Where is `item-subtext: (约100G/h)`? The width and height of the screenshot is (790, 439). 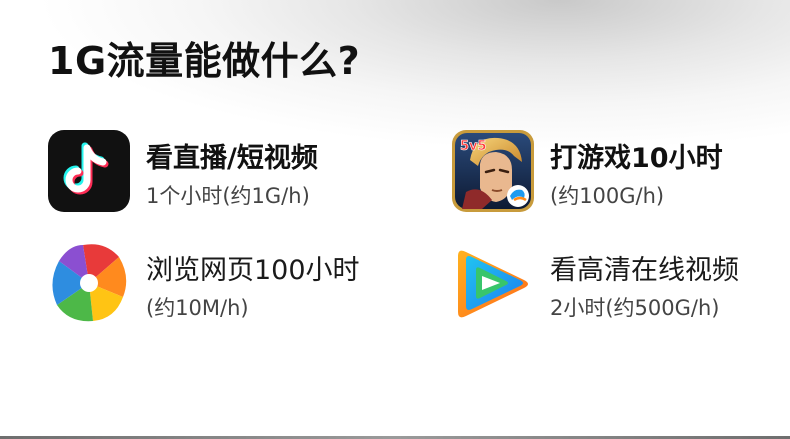
item-subtext: (约100G/h) is located at coordinates (607, 196).